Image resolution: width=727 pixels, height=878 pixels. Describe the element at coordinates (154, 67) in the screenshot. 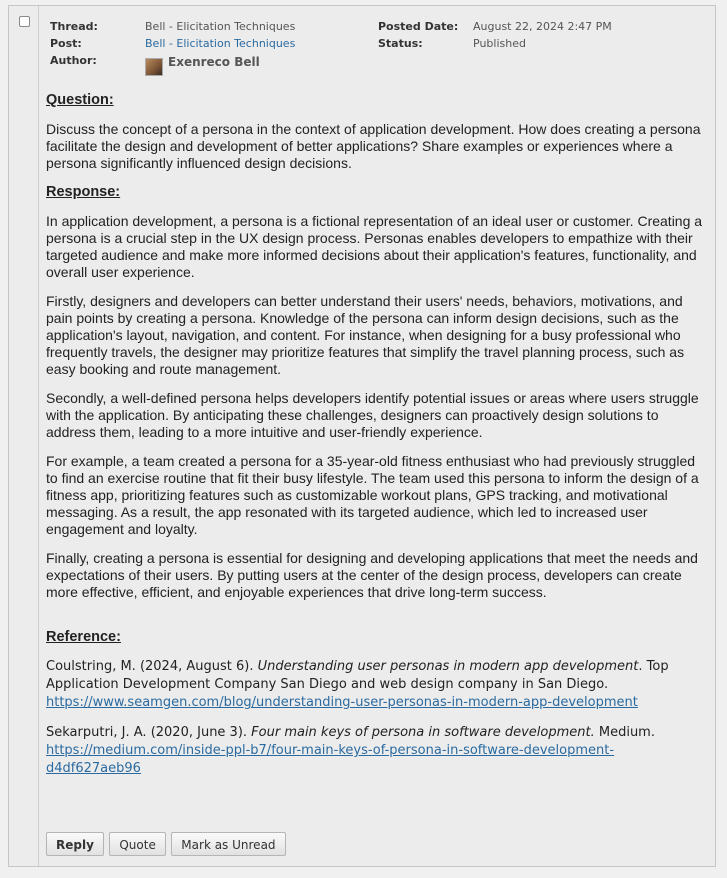

I see `author-avatar` at that location.